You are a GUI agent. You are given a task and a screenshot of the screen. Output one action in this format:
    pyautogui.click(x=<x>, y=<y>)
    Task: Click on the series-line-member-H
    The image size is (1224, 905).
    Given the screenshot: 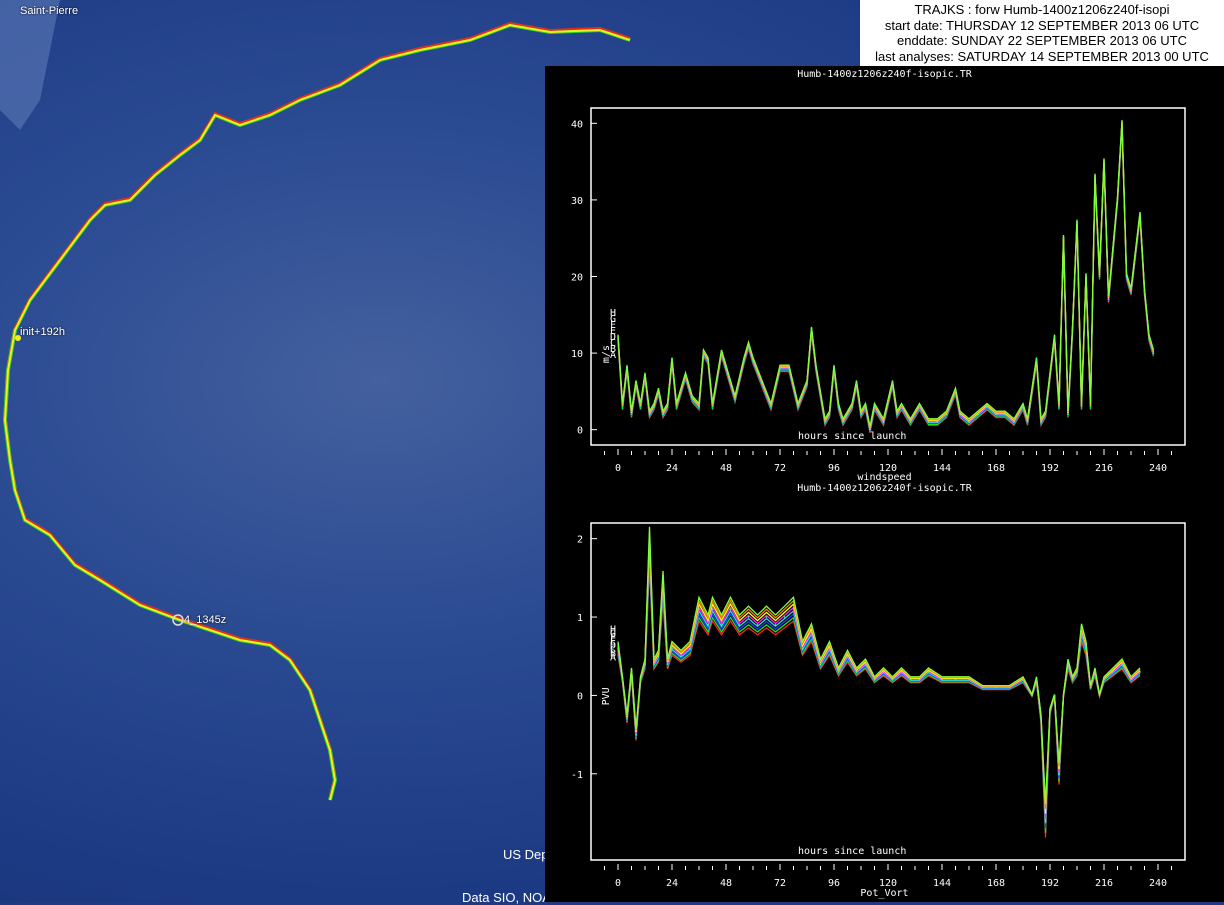 What is the action you would take?
    pyautogui.click(x=879, y=665)
    